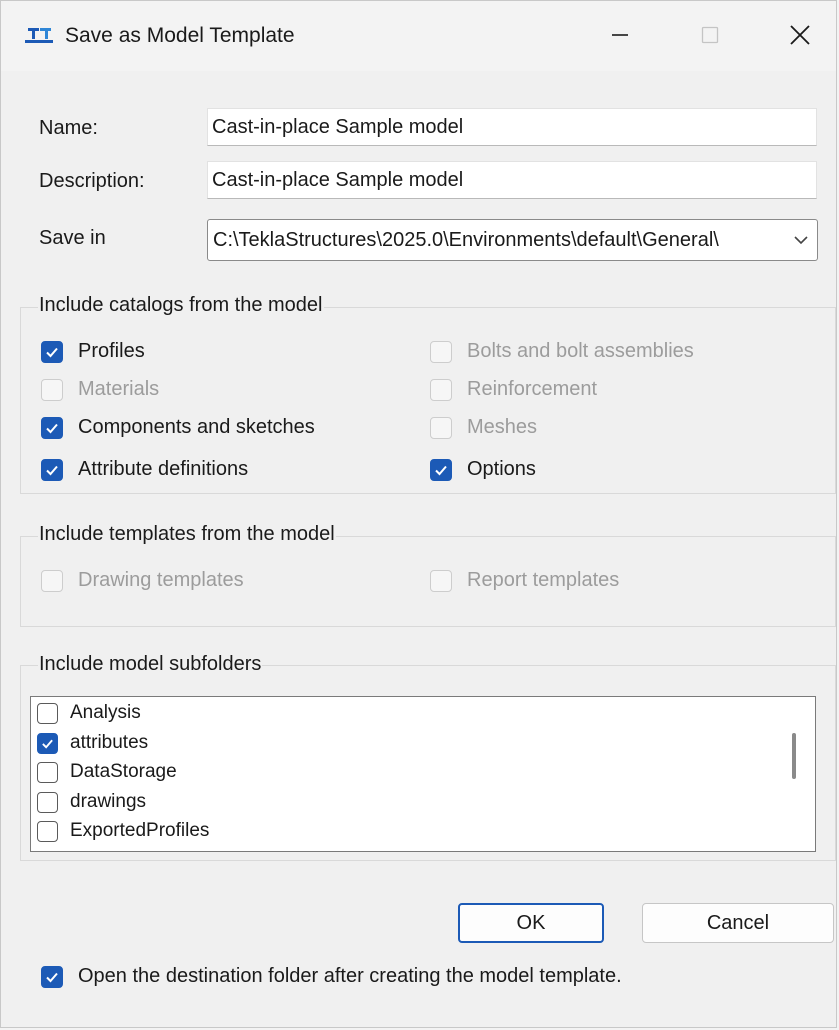 This screenshot has width=839, height=1030. I want to click on close-icon, so click(800, 35).